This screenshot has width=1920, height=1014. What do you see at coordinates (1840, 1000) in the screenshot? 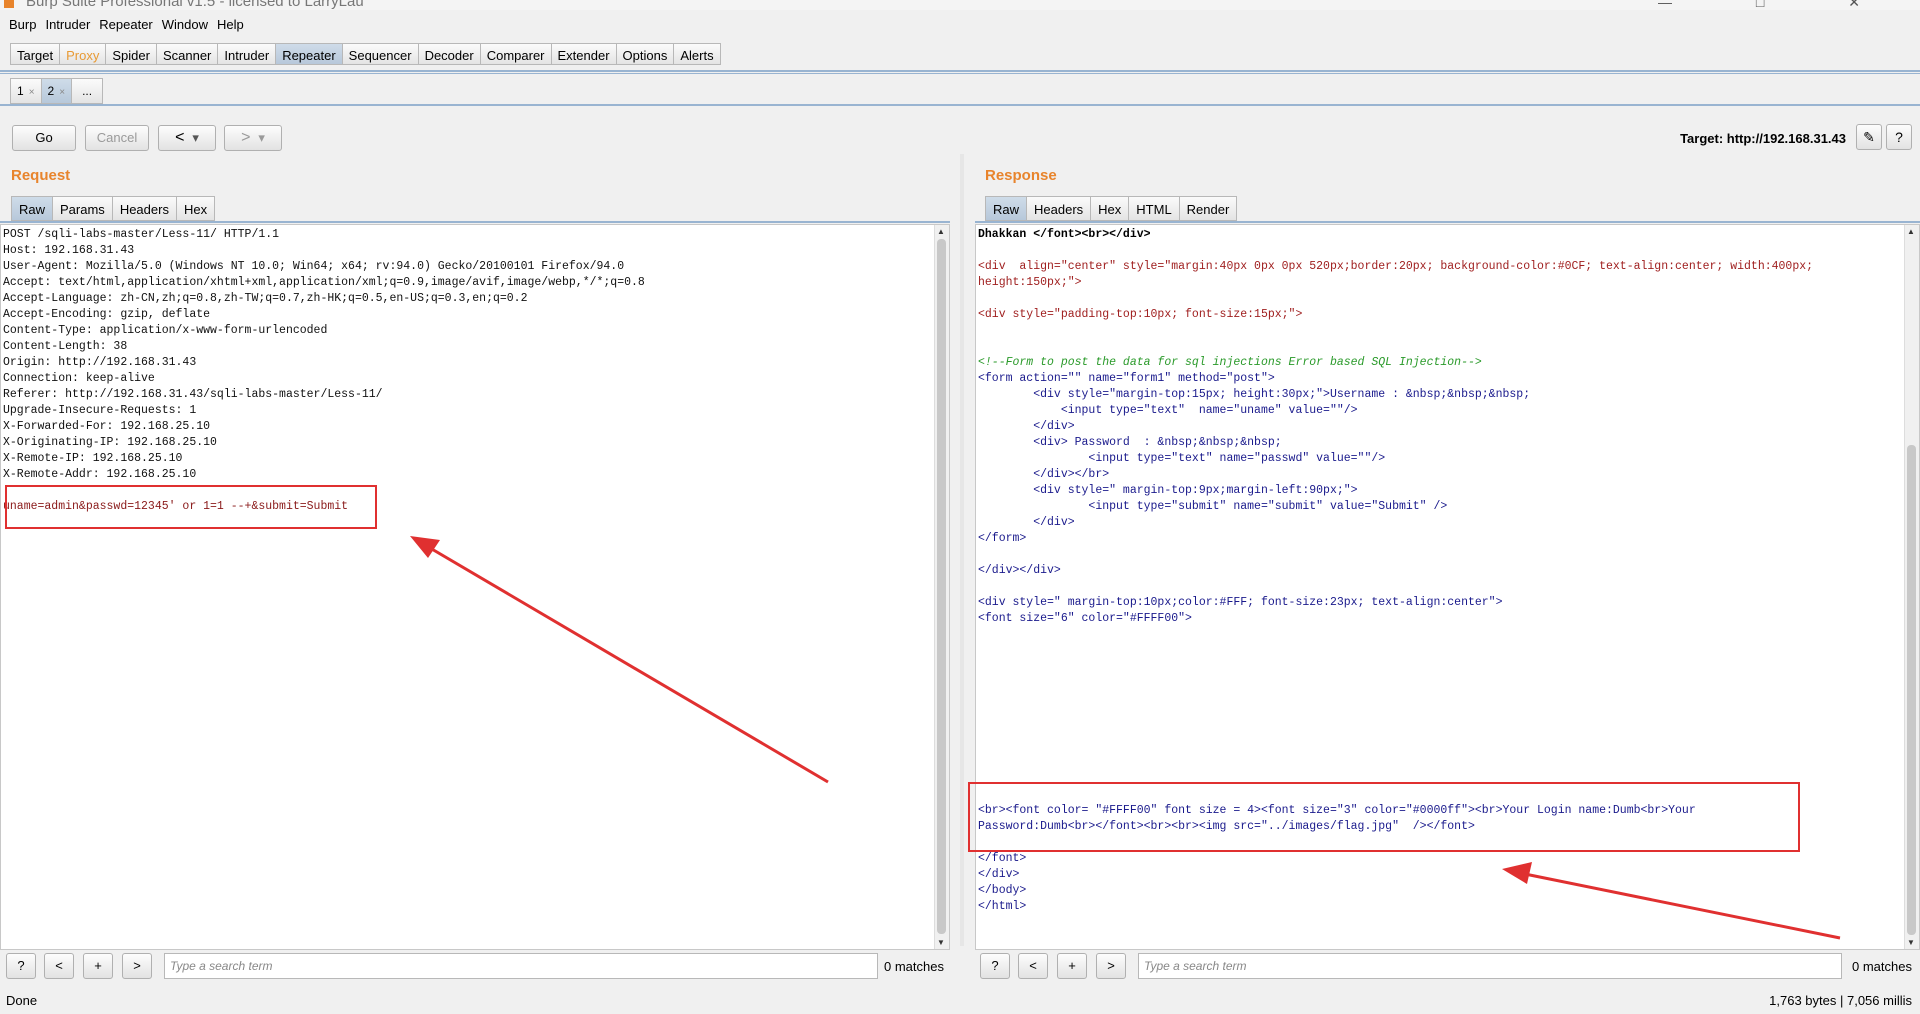
I see `response-size-time: 1,763 bytes | 7,056 millis` at bounding box center [1840, 1000].